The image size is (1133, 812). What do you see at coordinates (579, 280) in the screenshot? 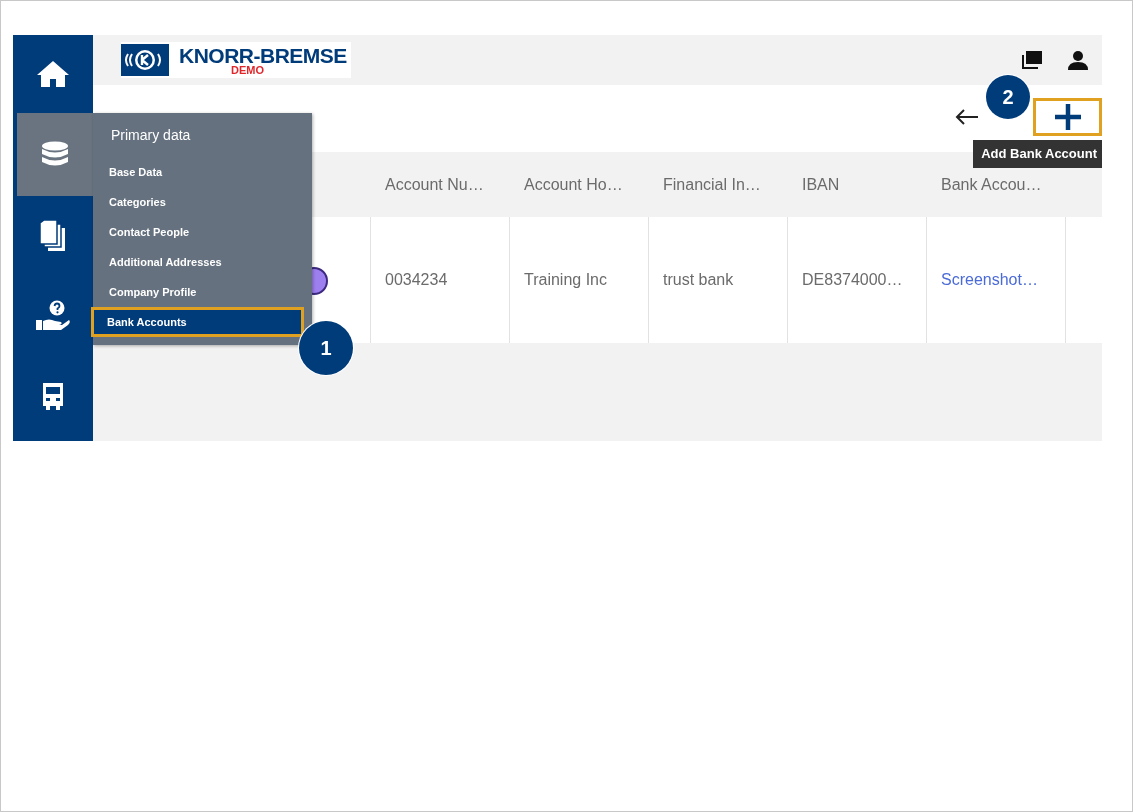
I see `table-cell: Training Inc` at bounding box center [579, 280].